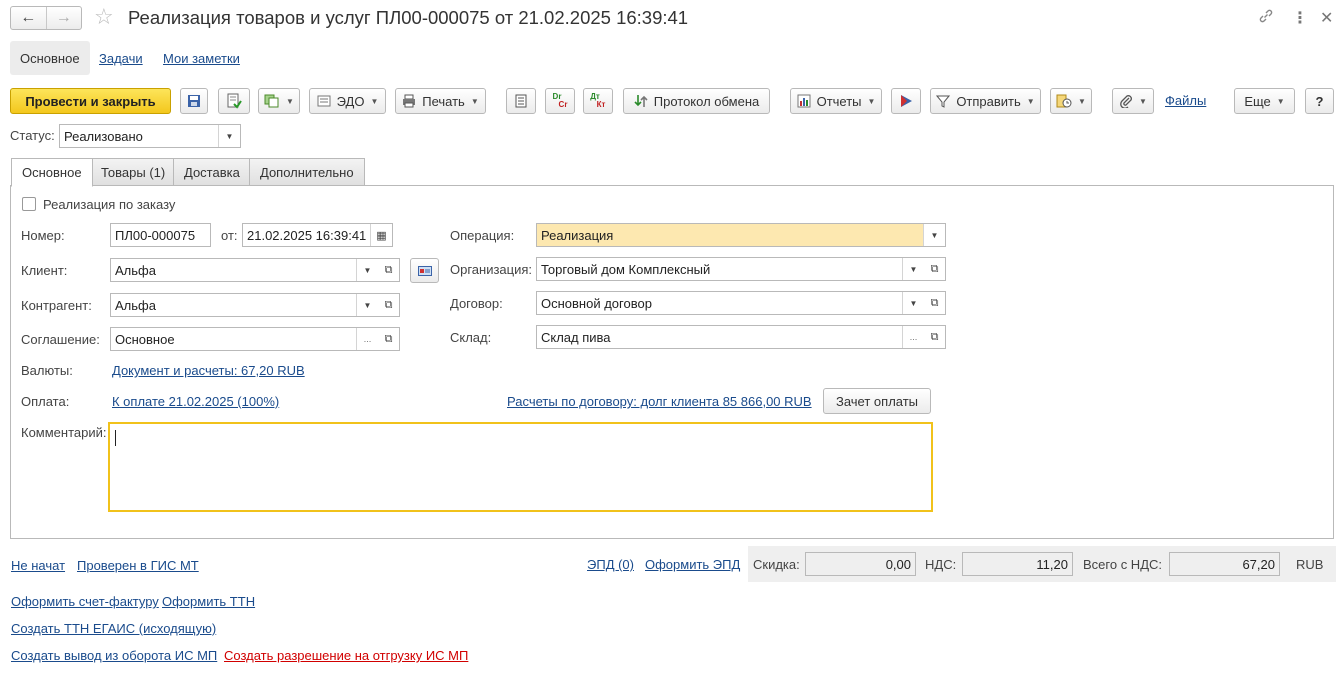 Image resolution: width=1344 pixels, height=676 pixels. What do you see at coordinates (730, 303) in the screenshot?
I see `contract-field: Основной договор ▼` at bounding box center [730, 303].